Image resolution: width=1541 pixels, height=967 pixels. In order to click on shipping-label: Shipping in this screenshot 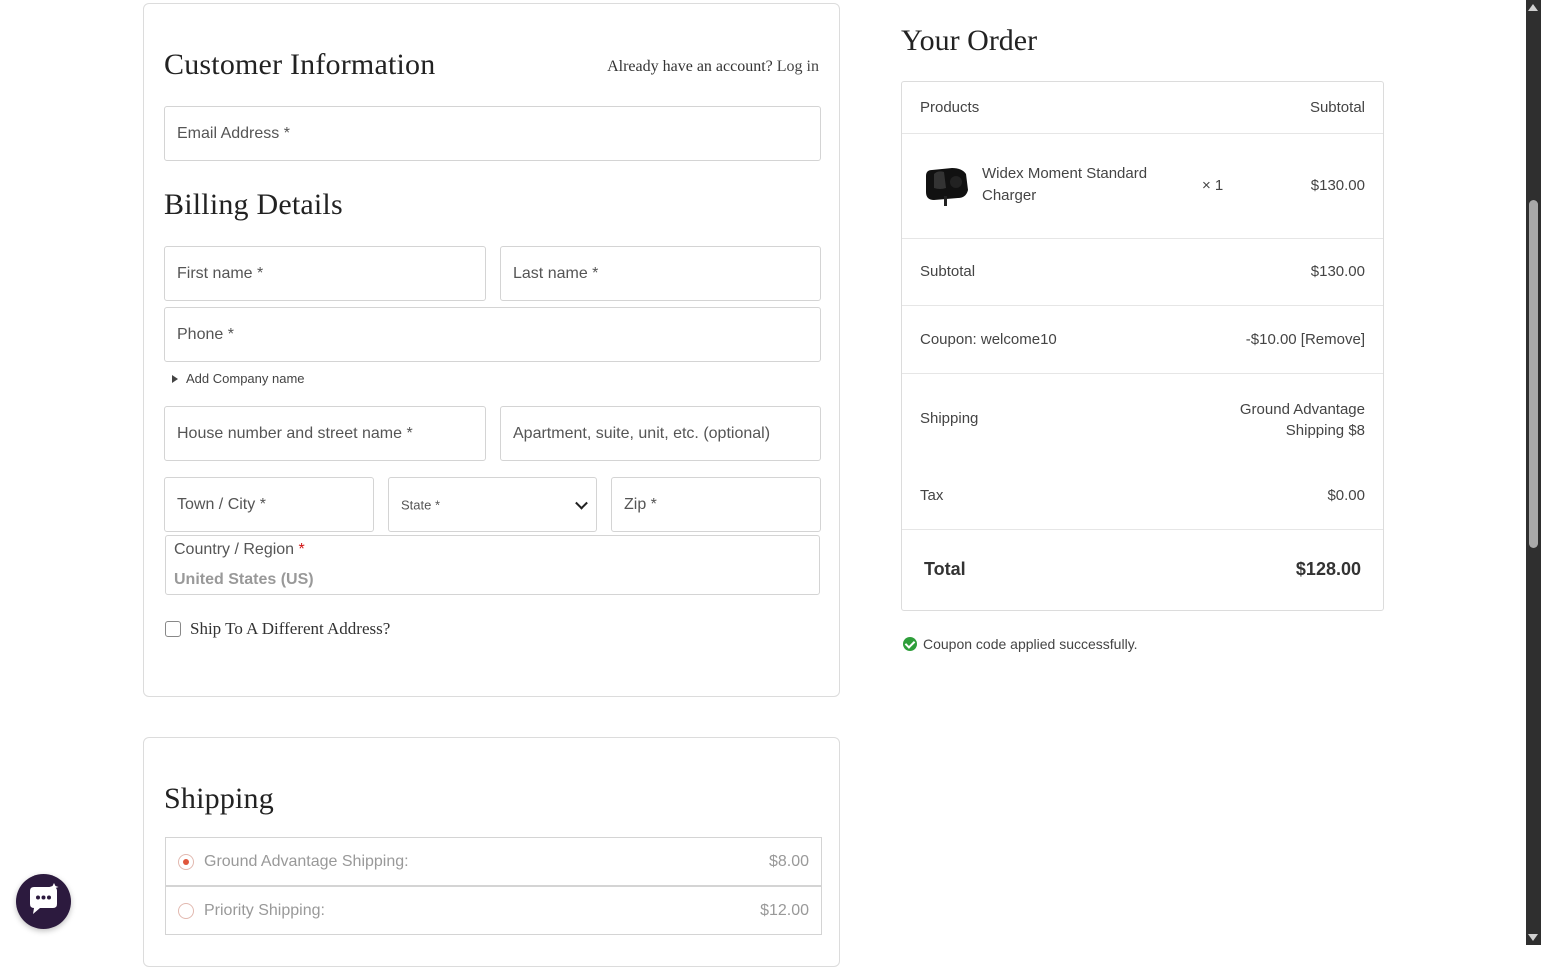, I will do `click(949, 418)`.